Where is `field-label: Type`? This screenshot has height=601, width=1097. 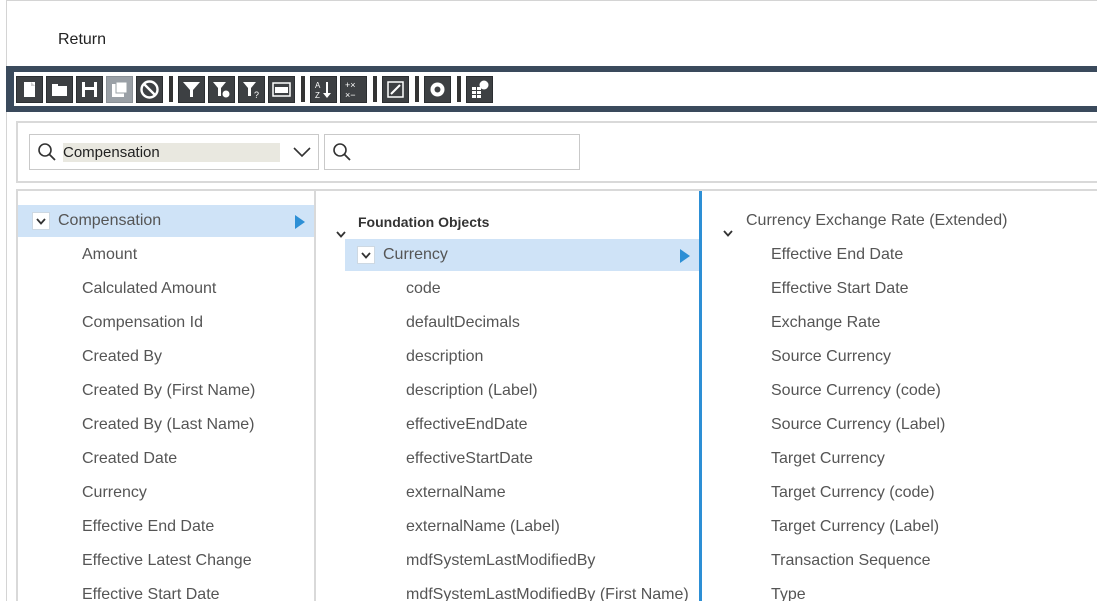 field-label: Type is located at coordinates (788, 593).